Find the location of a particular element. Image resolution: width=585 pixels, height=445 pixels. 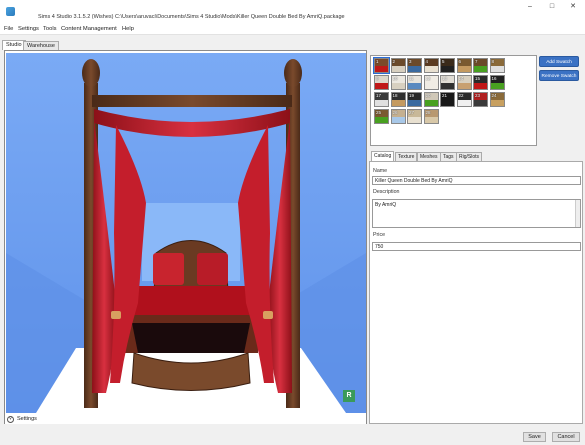

main-tab-bar: Studio Warehouse is located at coordinates (292, 43).